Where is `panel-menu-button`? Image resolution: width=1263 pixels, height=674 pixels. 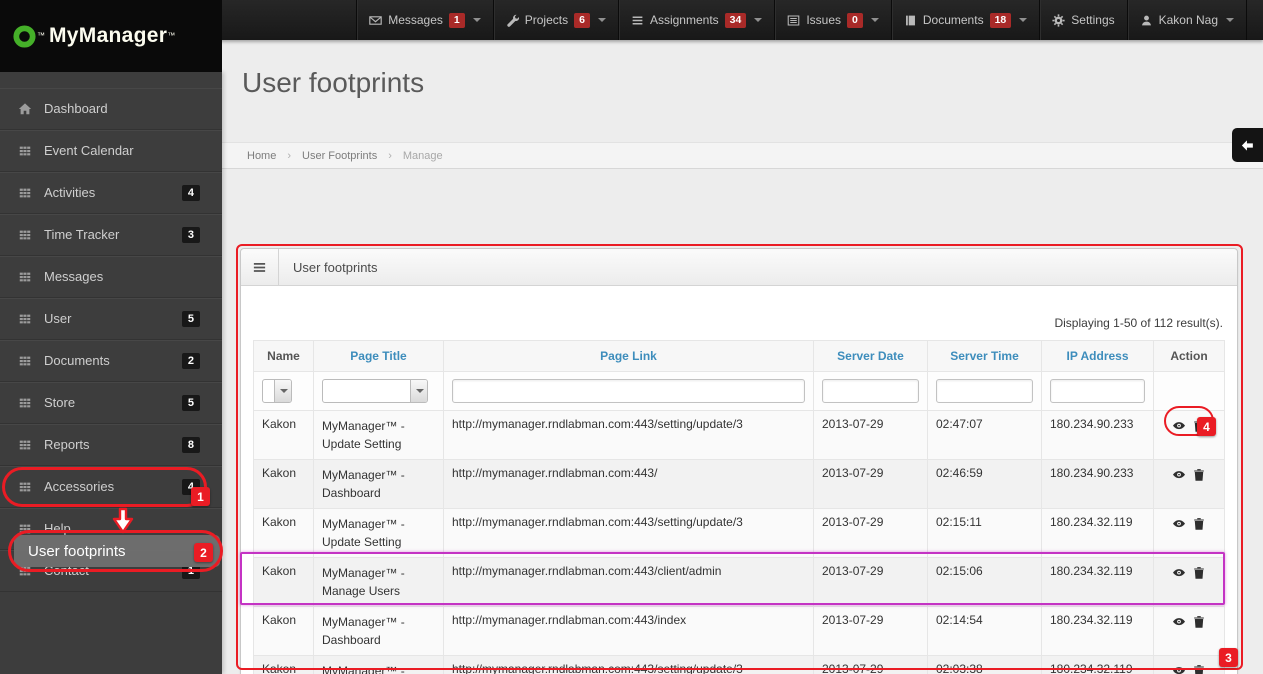
panel-menu-button is located at coordinates (260, 267).